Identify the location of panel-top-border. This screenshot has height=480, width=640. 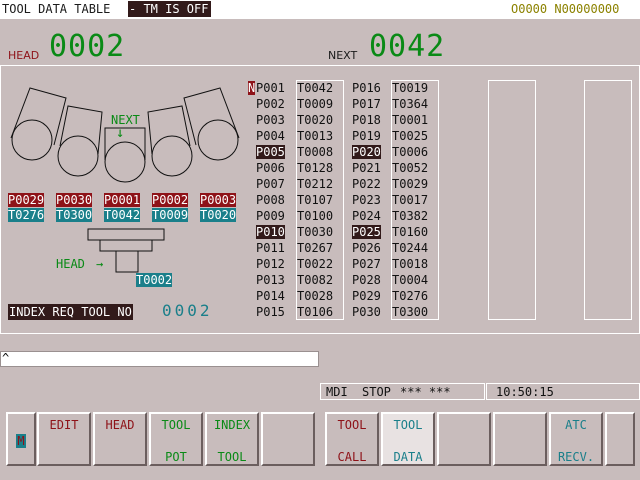
(320, 65).